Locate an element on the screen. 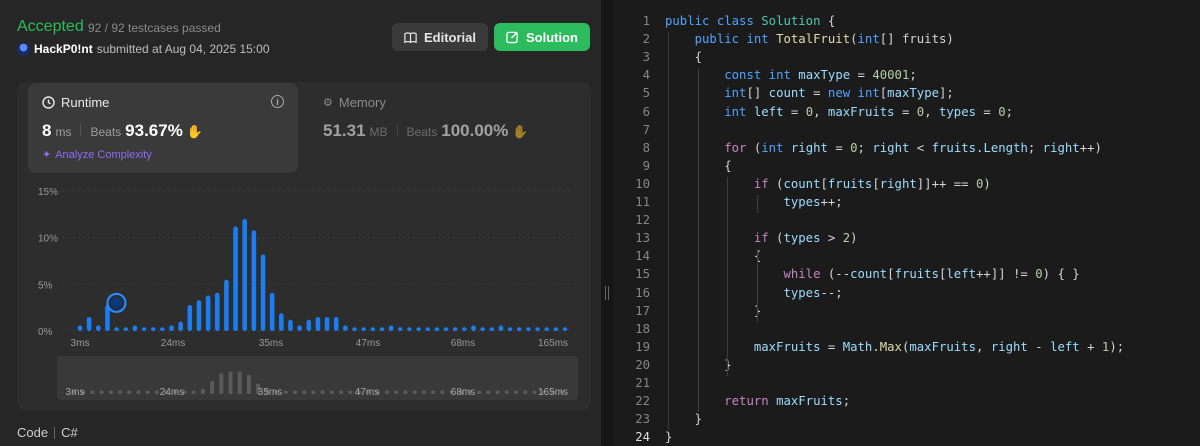 The height and width of the screenshot is (446, 1200). code-line: 12 is located at coordinates (906, 220).